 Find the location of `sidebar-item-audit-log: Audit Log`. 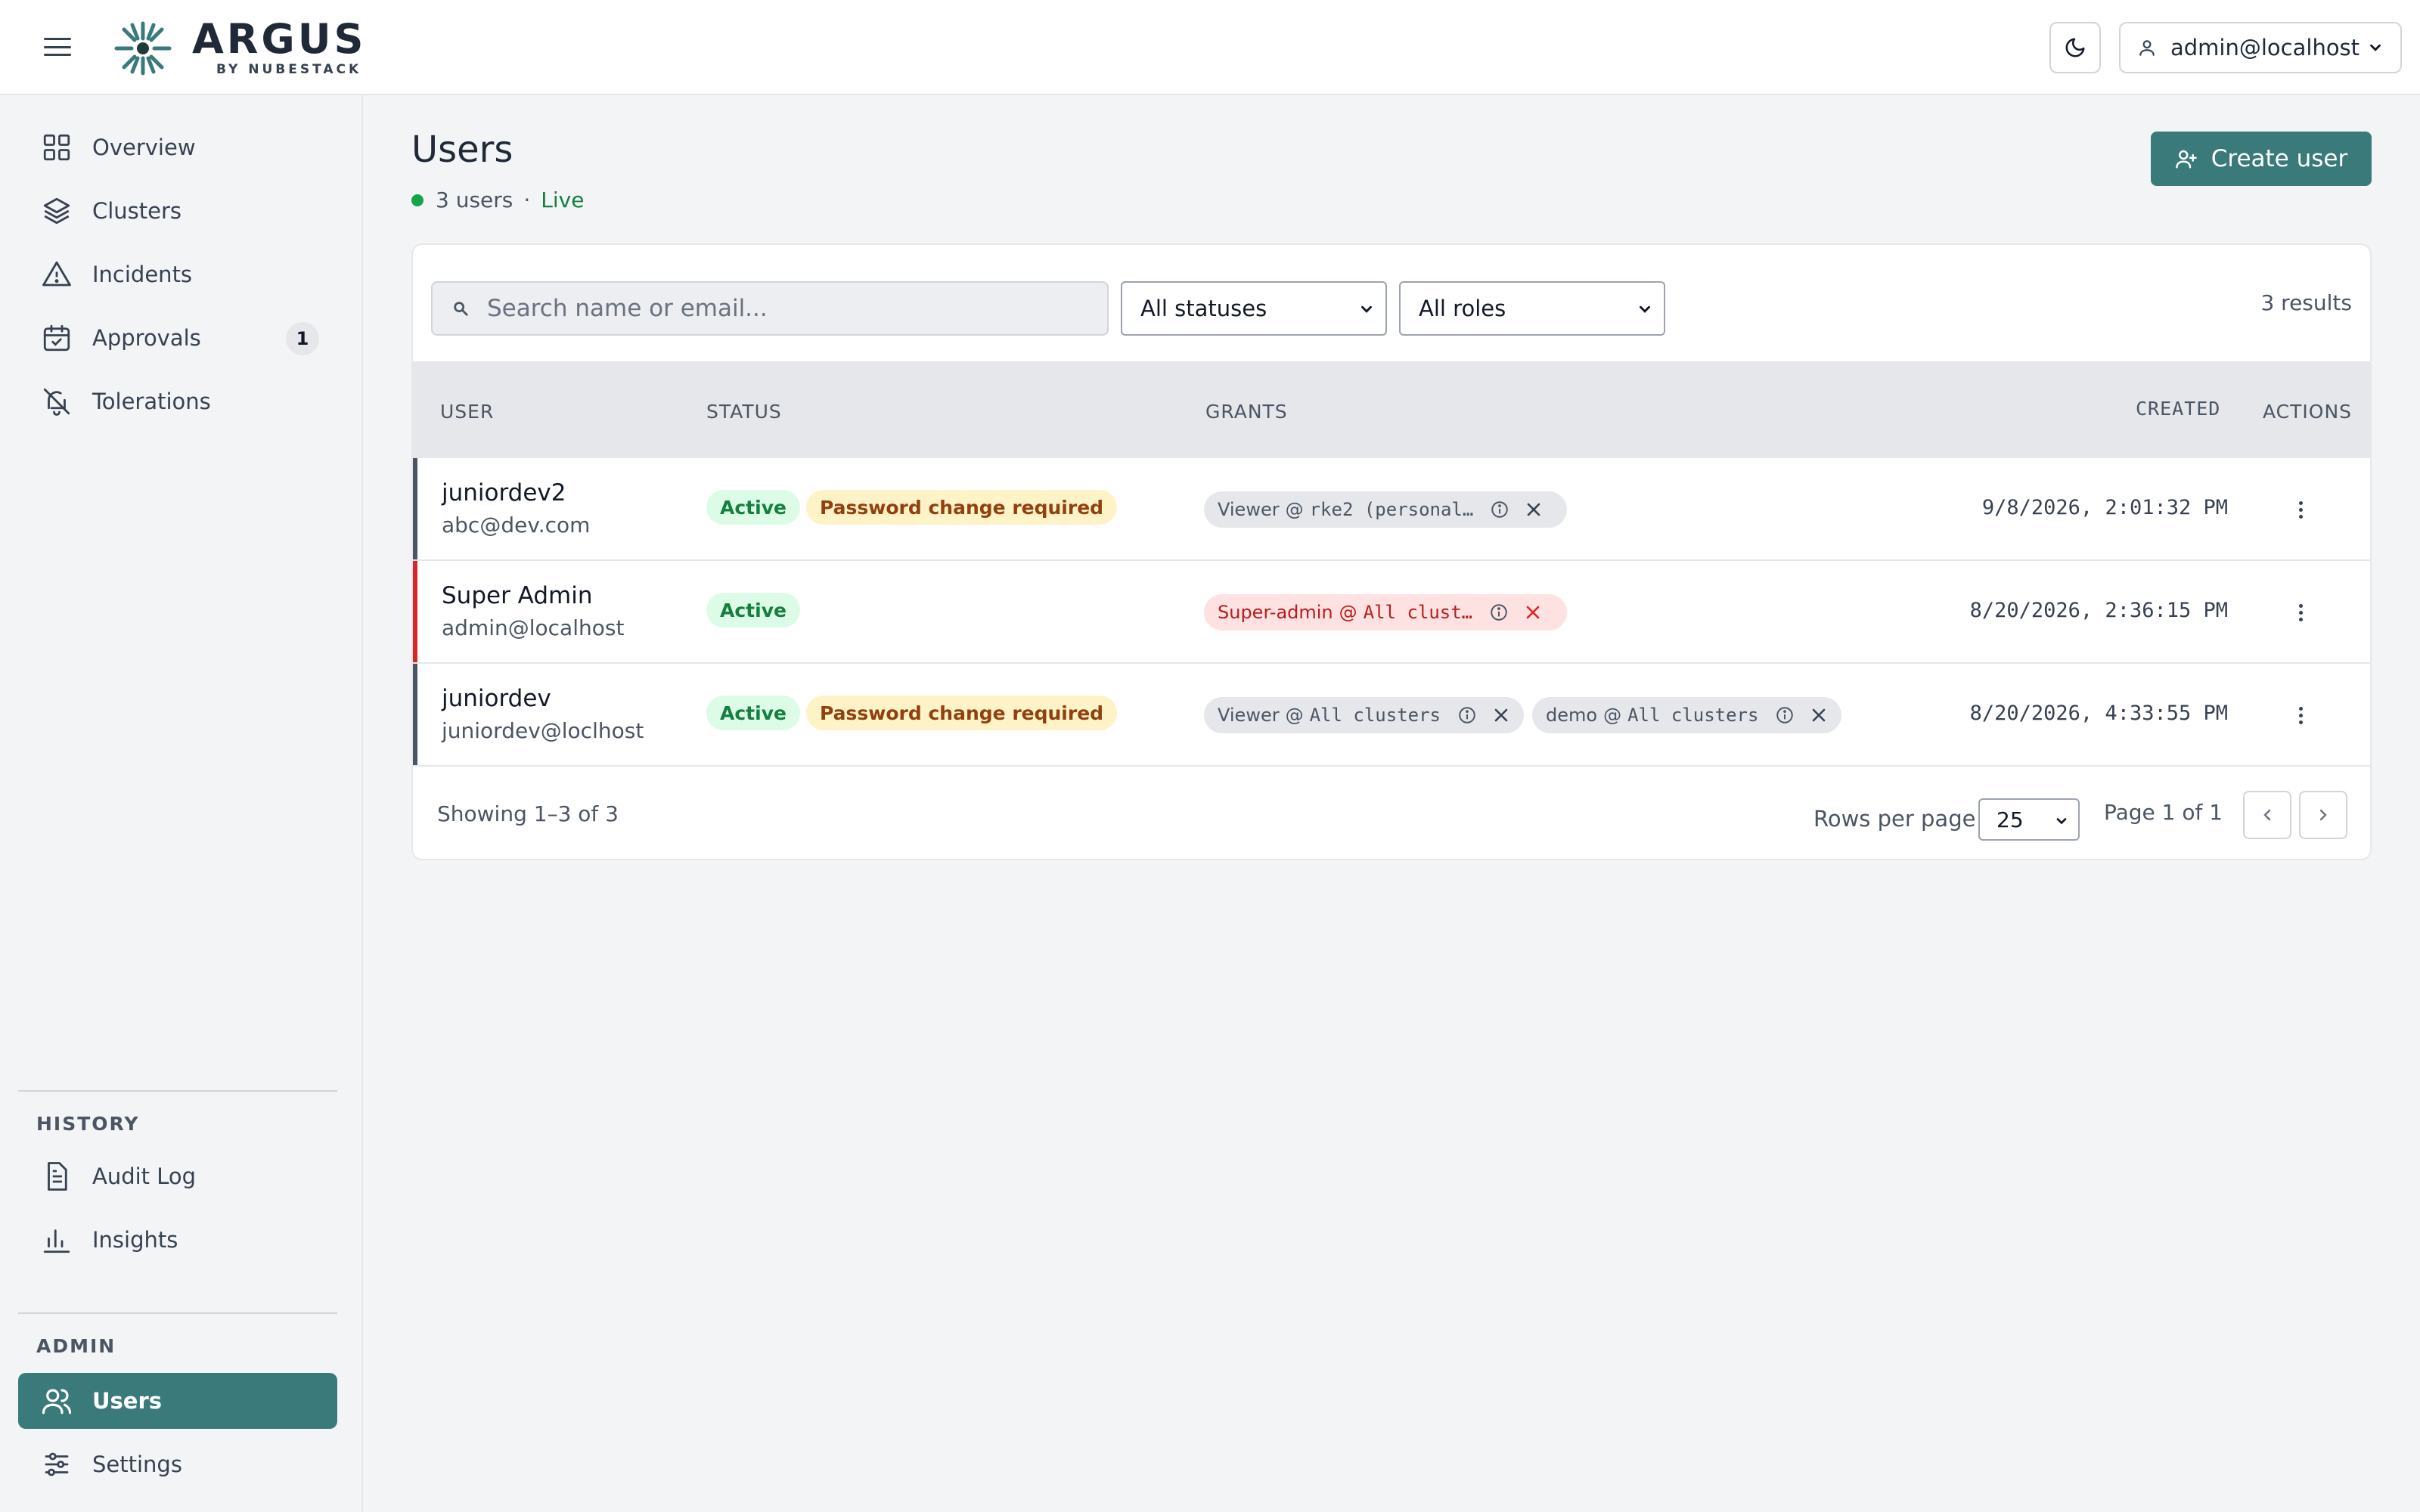

sidebar-item-audit-log: Audit Log is located at coordinates (177, 1176).